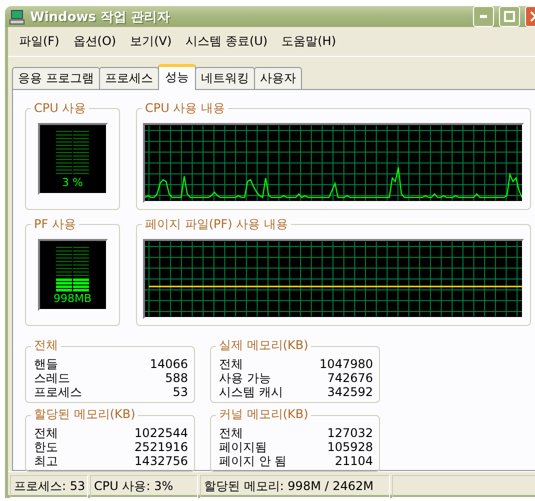 Image resolution: width=535 pixels, height=501 pixels. What do you see at coordinates (95, 41) in the screenshot?
I see `menu-item: 옵션(O)` at bounding box center [95, 41].